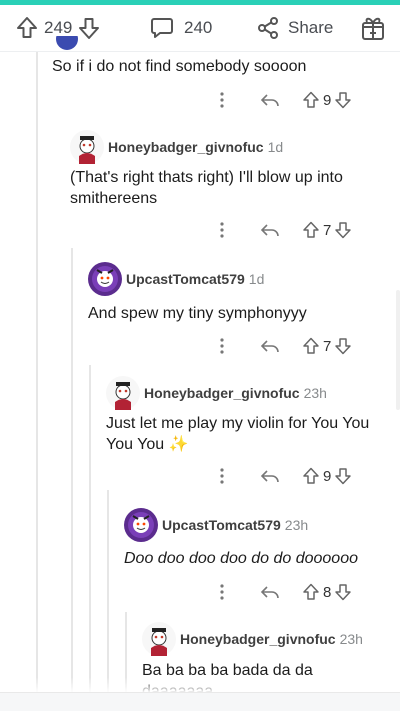 The image size is (400, 711). What do you see at coordinates (200, 701) in the screenshot?
I see `bottom-bar` at bounding box center [200, 701].